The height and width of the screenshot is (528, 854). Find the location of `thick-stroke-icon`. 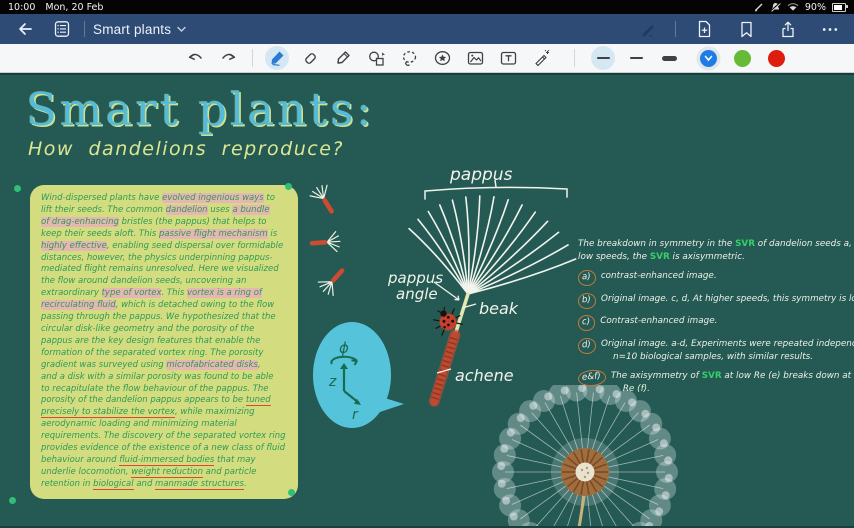

thick-stroke-icon is located at coordinates (669, 58).